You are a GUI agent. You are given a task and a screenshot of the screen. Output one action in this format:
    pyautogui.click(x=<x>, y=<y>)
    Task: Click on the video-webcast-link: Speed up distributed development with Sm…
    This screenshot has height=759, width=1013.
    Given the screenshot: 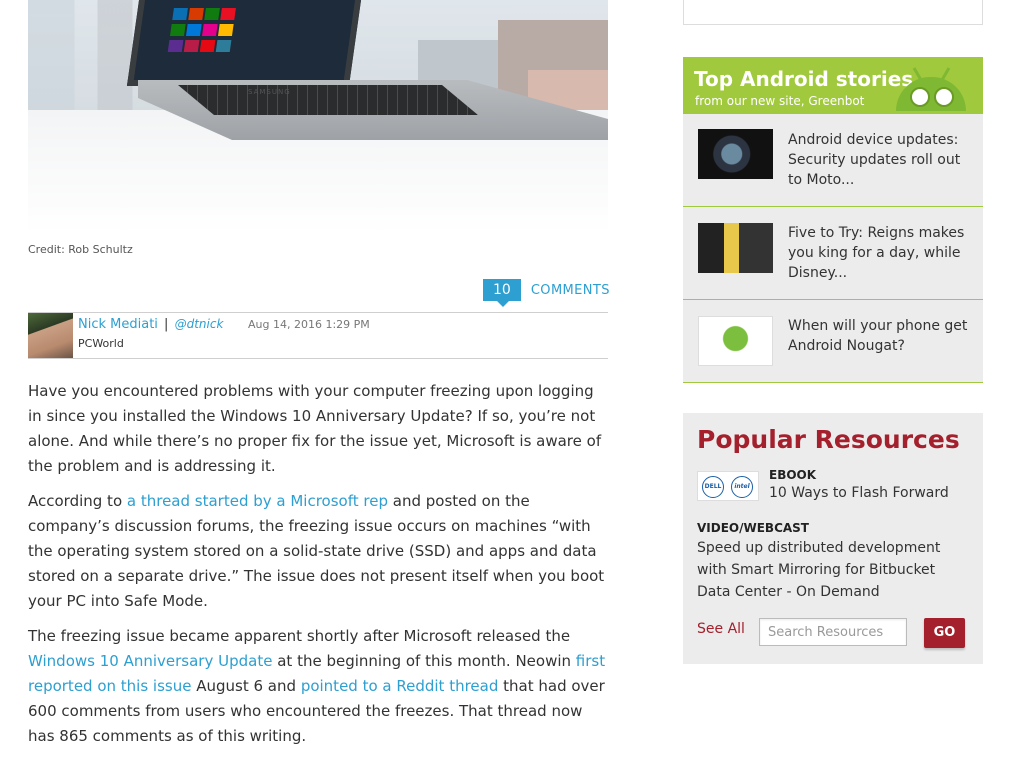 What is the action you would take?
    pyautogui.click(x=832, y=570)
    